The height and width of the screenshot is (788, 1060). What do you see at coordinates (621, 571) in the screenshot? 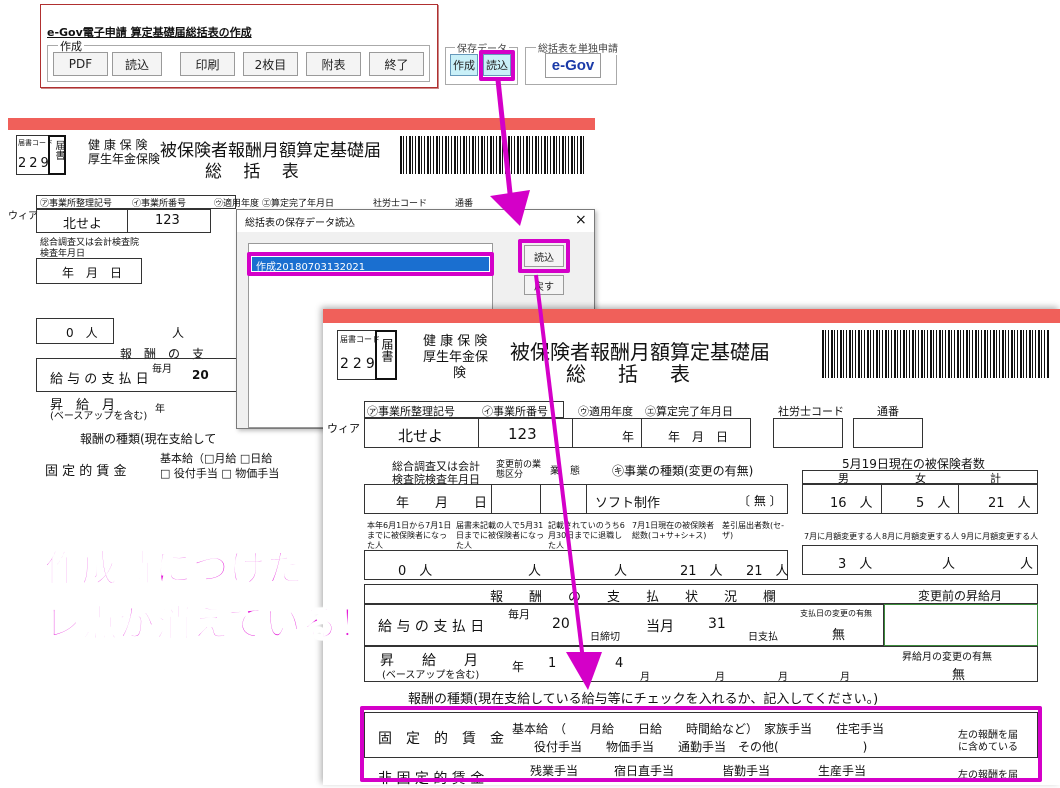
I see `front-person-2: 人` at bounding box center [621, 571].